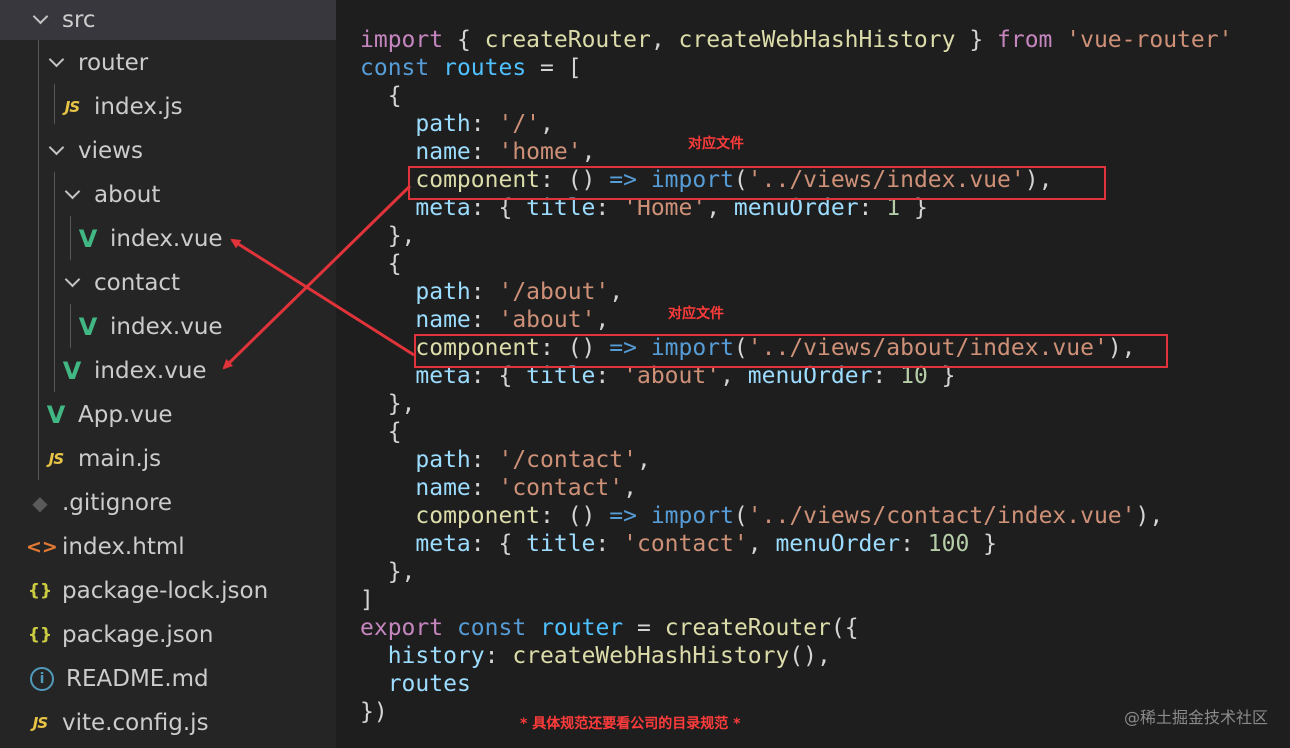  Describe the element at coordinates (402, 628) in the screenshot. I see `code-token: export` at that location.